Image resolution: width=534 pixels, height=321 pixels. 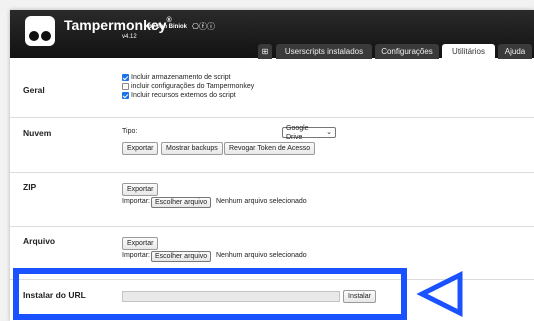 What do you see at coordinates (407, 51) in the screenshot?
I see `tab-settings: Configurações` at bounding box center [407, 51].